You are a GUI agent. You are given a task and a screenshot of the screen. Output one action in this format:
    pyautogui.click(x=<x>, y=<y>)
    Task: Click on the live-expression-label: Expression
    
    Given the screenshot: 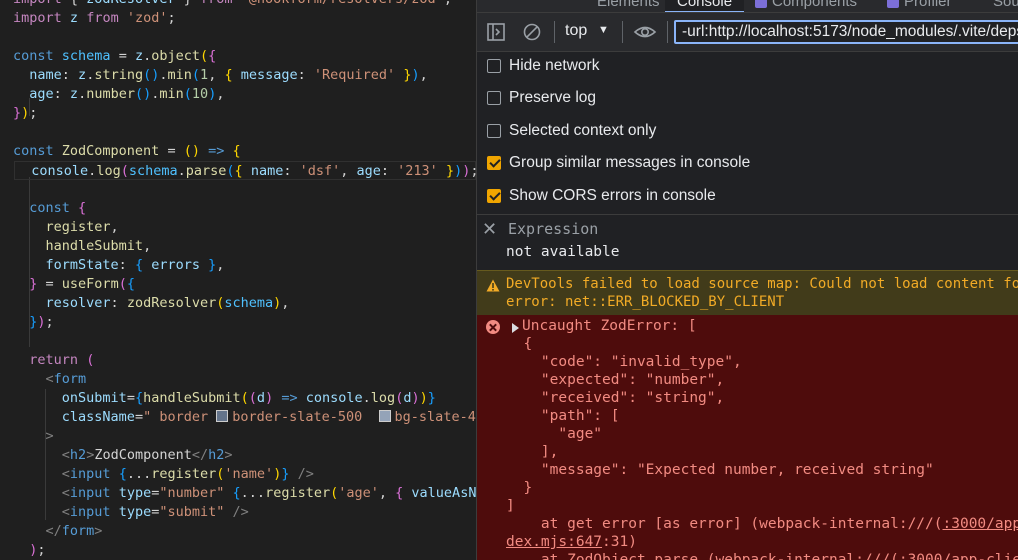 What is the action you would take?
    pyautogui.click(x=553, y=229)
    